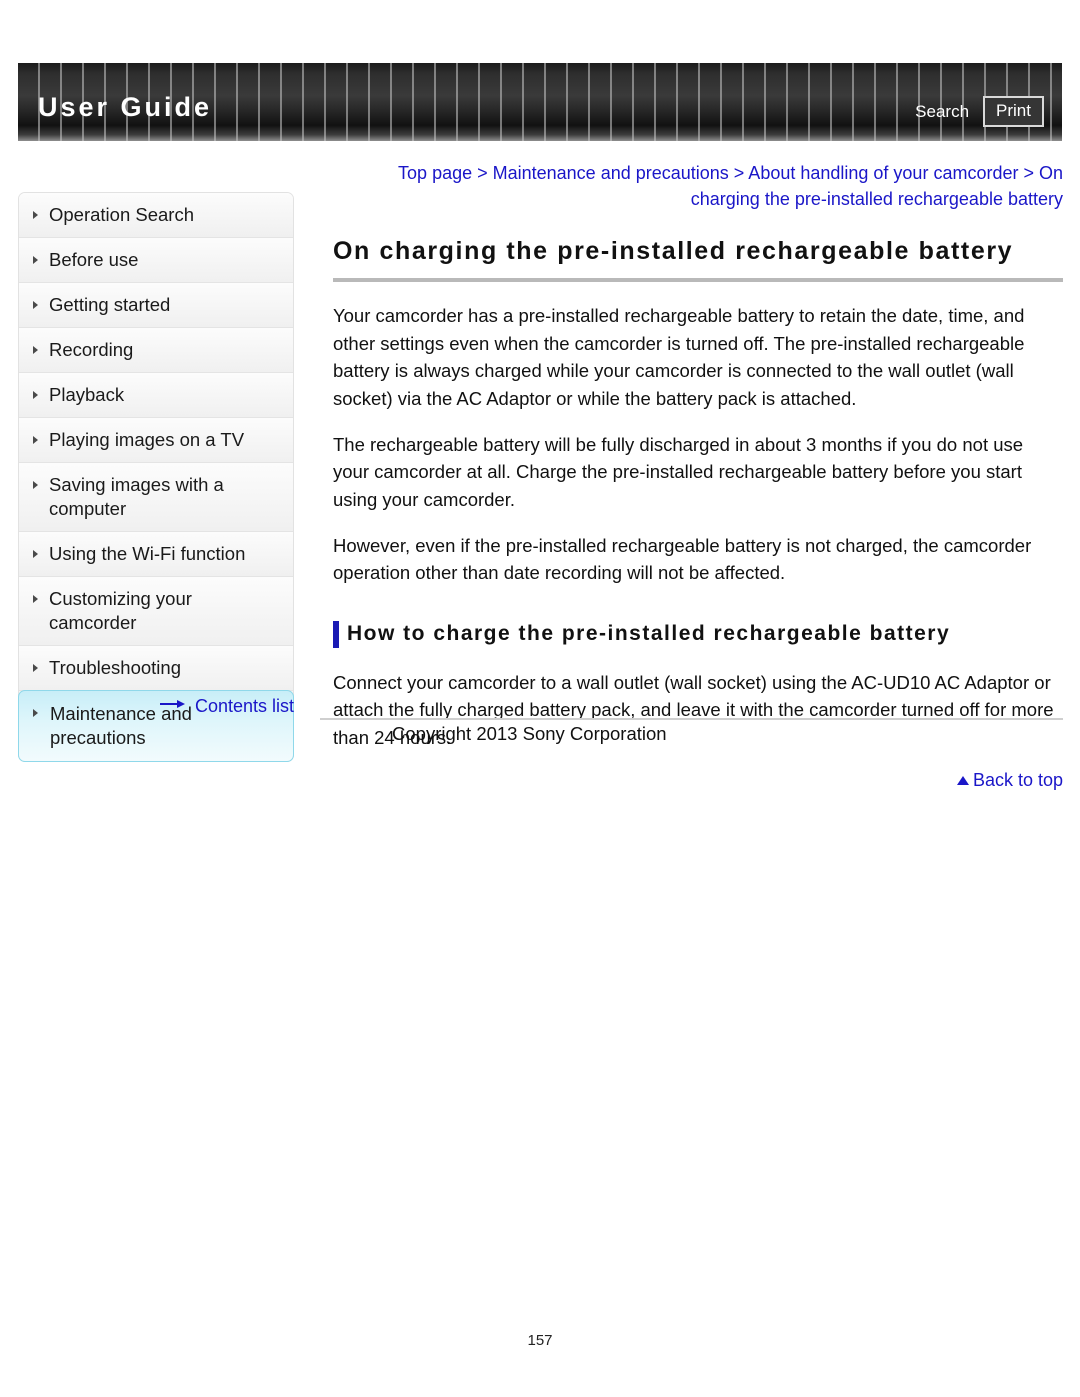 The width and height of the screenshot is (1080, 1397). I want to click on right-arrow-icon, so click(172, 704).